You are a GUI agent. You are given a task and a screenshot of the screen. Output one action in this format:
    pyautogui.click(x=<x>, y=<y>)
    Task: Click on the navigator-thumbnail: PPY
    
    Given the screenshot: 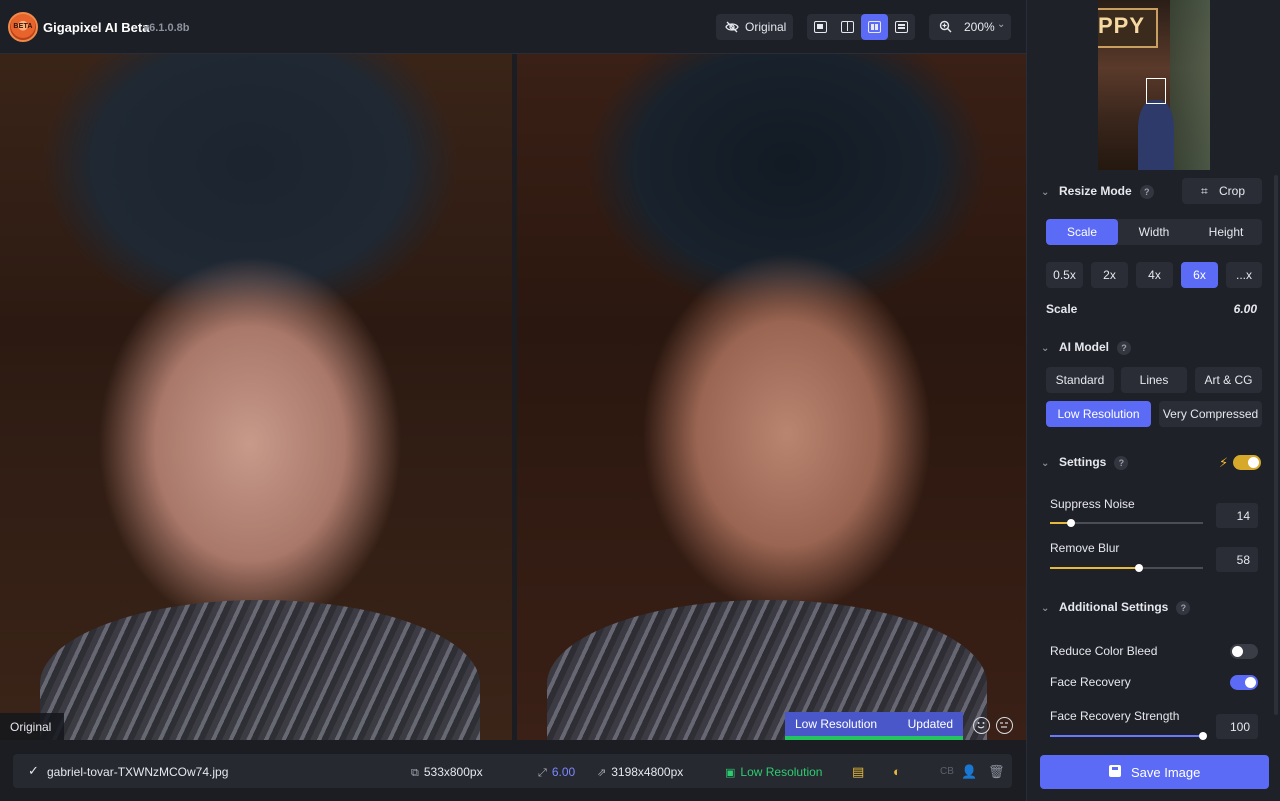 What is the action you would take?
    pyautogui.click(x=1154, y=85)
    